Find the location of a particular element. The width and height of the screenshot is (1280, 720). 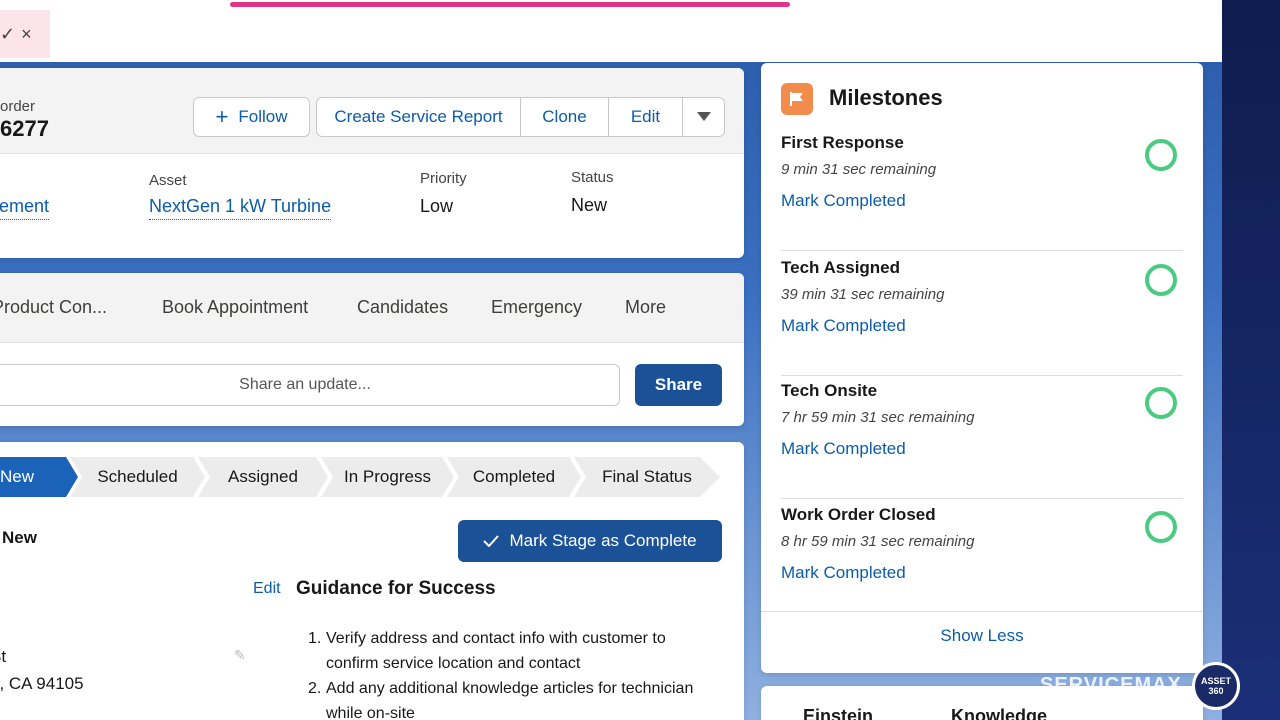

mark-stage-label: Mark Stage as Complete is located at coordinates (603, 540).